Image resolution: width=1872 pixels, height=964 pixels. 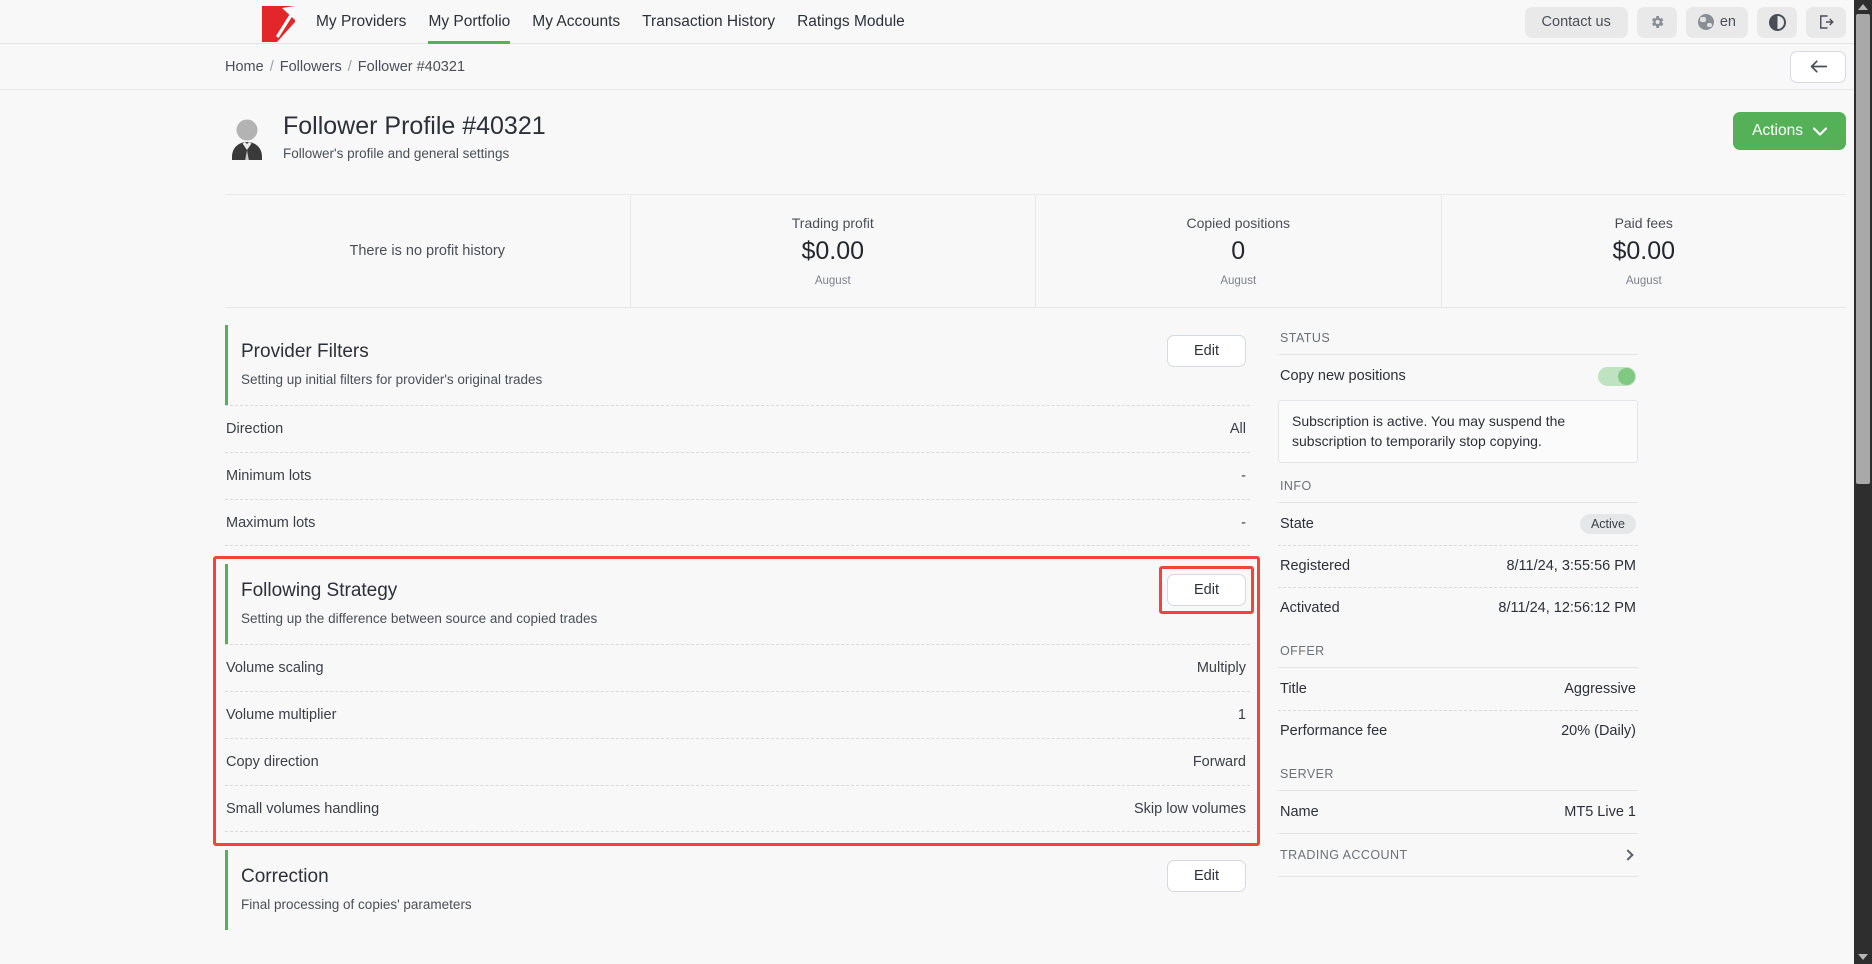 What do you see at coordinates (1237, 429) in the screenshot?
I see `row-value: All` at bounding box center [1237, 429].